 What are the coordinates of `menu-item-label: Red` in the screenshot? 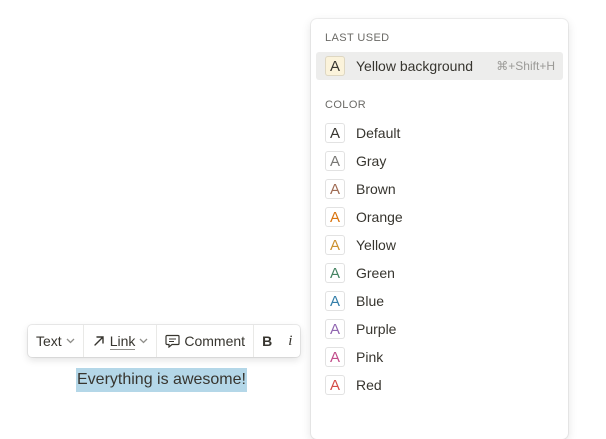 It's located at (369, 385).